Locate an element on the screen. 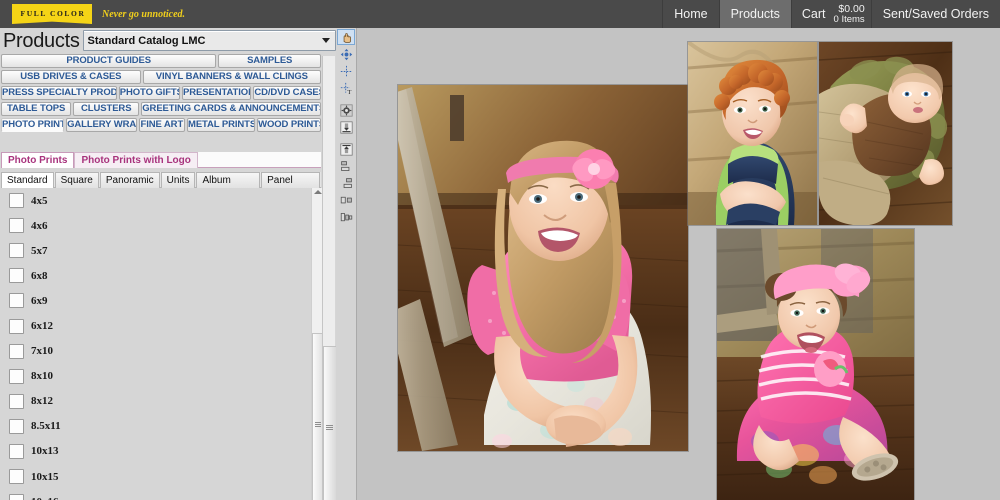 The height and width of the screenshot is (500, 1000). size-list-item: 4x6 is located at coordinates (159, 225).